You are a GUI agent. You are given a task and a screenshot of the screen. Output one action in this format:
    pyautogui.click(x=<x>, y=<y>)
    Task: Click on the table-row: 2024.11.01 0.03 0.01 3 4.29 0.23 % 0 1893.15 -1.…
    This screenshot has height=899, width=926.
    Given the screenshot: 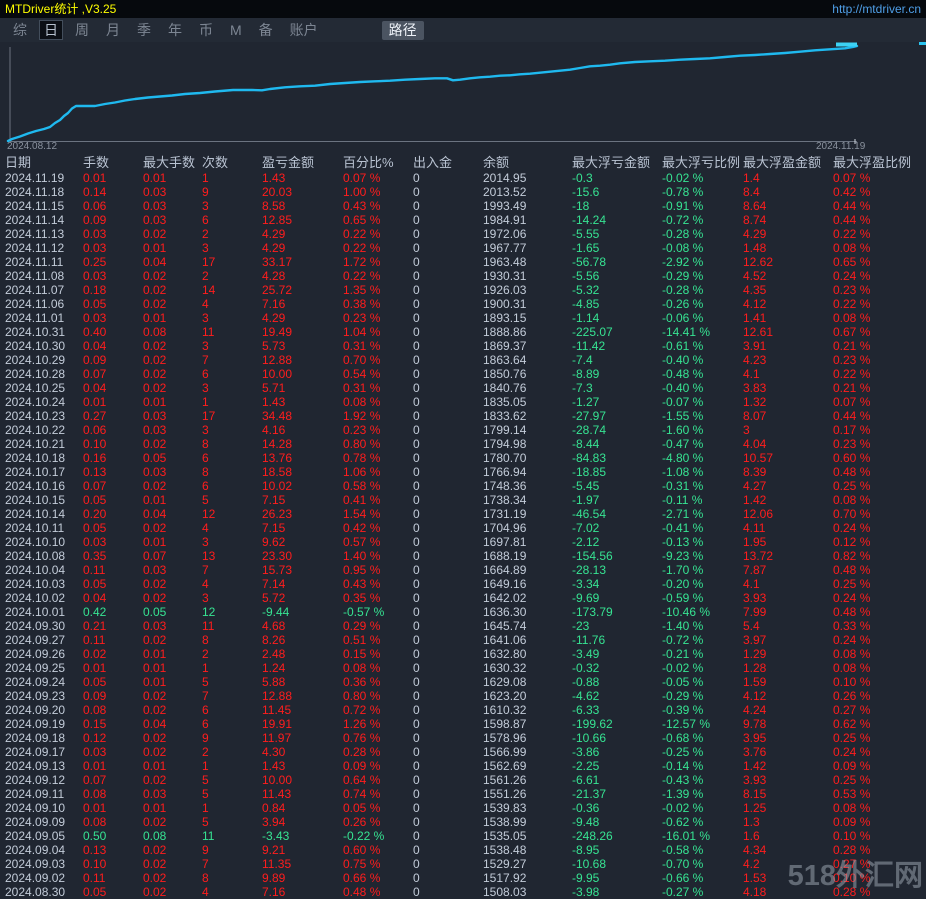 What is the action you would take?
    pyautogui.click(x=463, y=318)
    